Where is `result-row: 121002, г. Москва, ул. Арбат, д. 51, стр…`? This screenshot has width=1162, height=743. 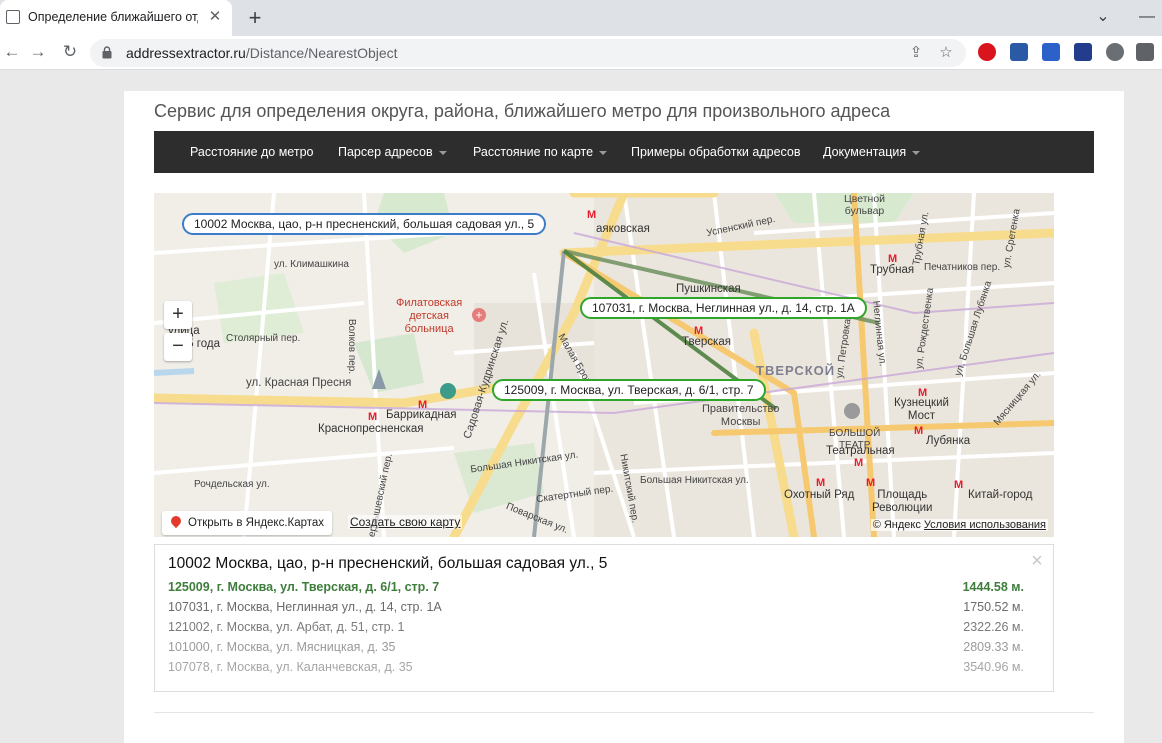 result-row: 121002, г. Москва, ул. Арбат, д. 51, стр… is located at coordinates (596, 630).